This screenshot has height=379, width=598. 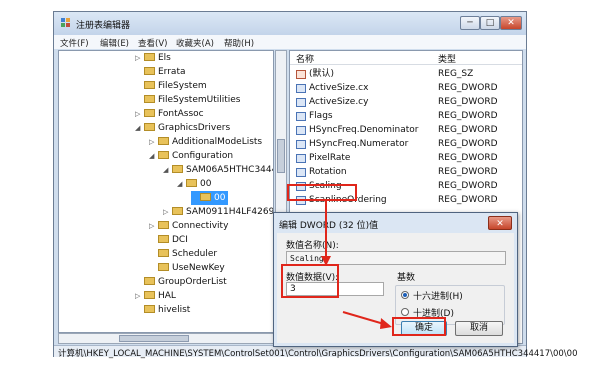 What do you see at coordinates (162, 310) in the screenshot?
I see `tree-node: hivelist` at bounding box center [162, 310].